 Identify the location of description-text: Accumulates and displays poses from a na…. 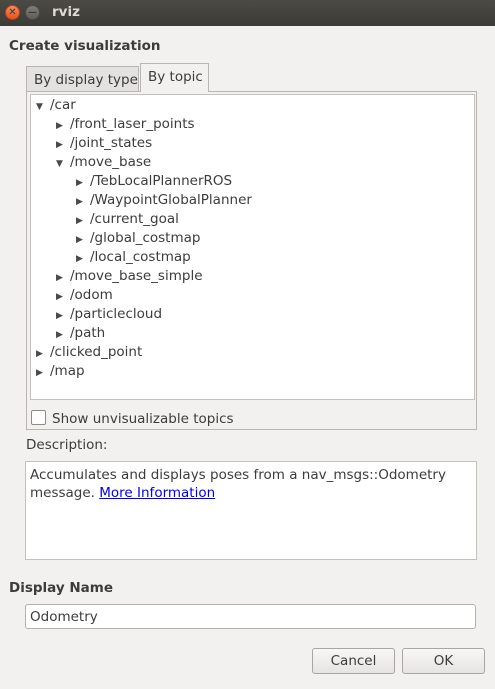
(238, 484).